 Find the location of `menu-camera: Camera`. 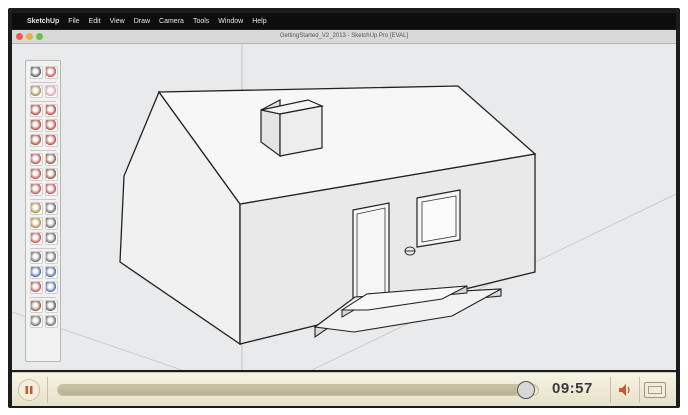

menu-camera: Camera is located at coordinates (171, 21).